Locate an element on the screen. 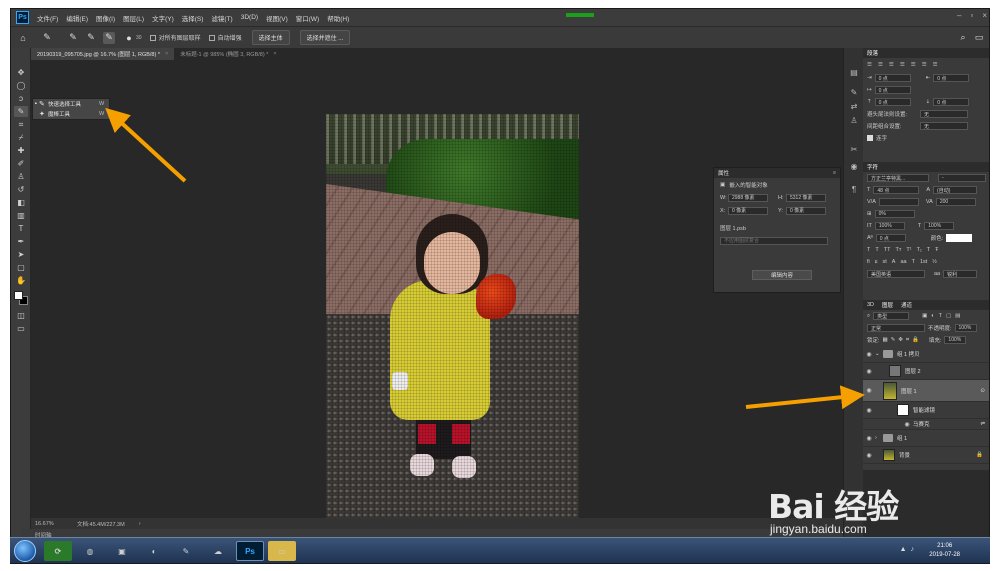  mojikumi-select: 无 is located at coordinates (944, 126).